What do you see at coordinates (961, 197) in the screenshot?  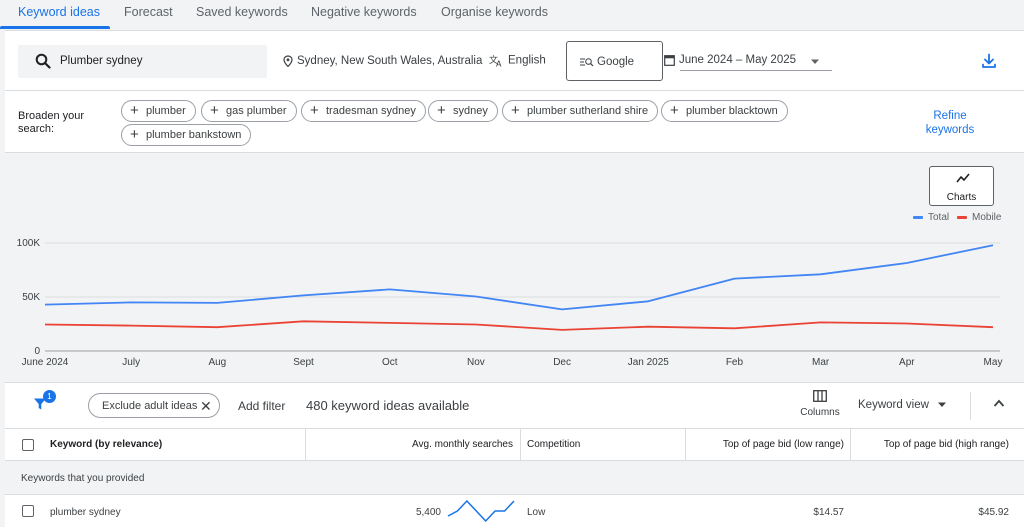 I see `charts-button-label: Charts` at bounding box center [961, 197].